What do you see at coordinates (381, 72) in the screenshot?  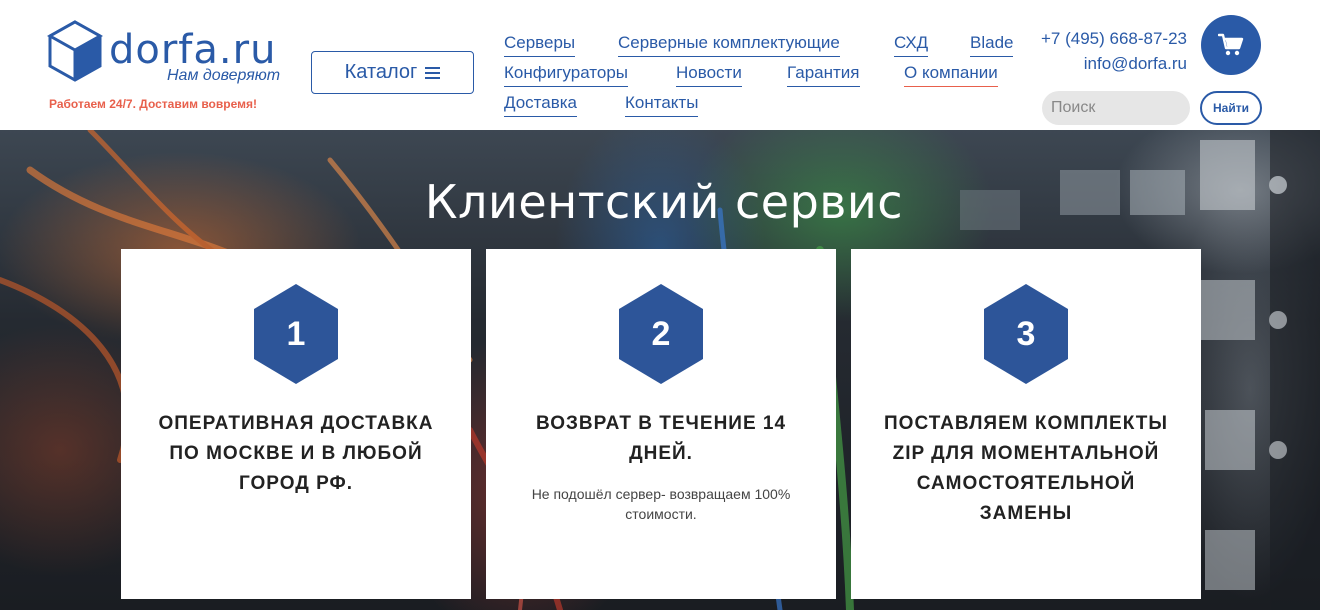 I see `catalog-button-label: Каталог` at bounding box center [381, 72].